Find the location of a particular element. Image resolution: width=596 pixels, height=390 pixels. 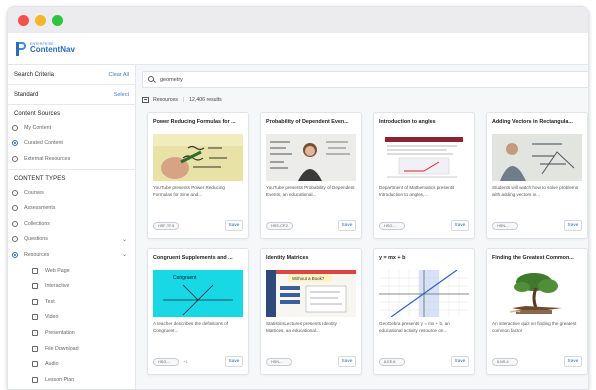

search-input is located at coordinates (310, 79).